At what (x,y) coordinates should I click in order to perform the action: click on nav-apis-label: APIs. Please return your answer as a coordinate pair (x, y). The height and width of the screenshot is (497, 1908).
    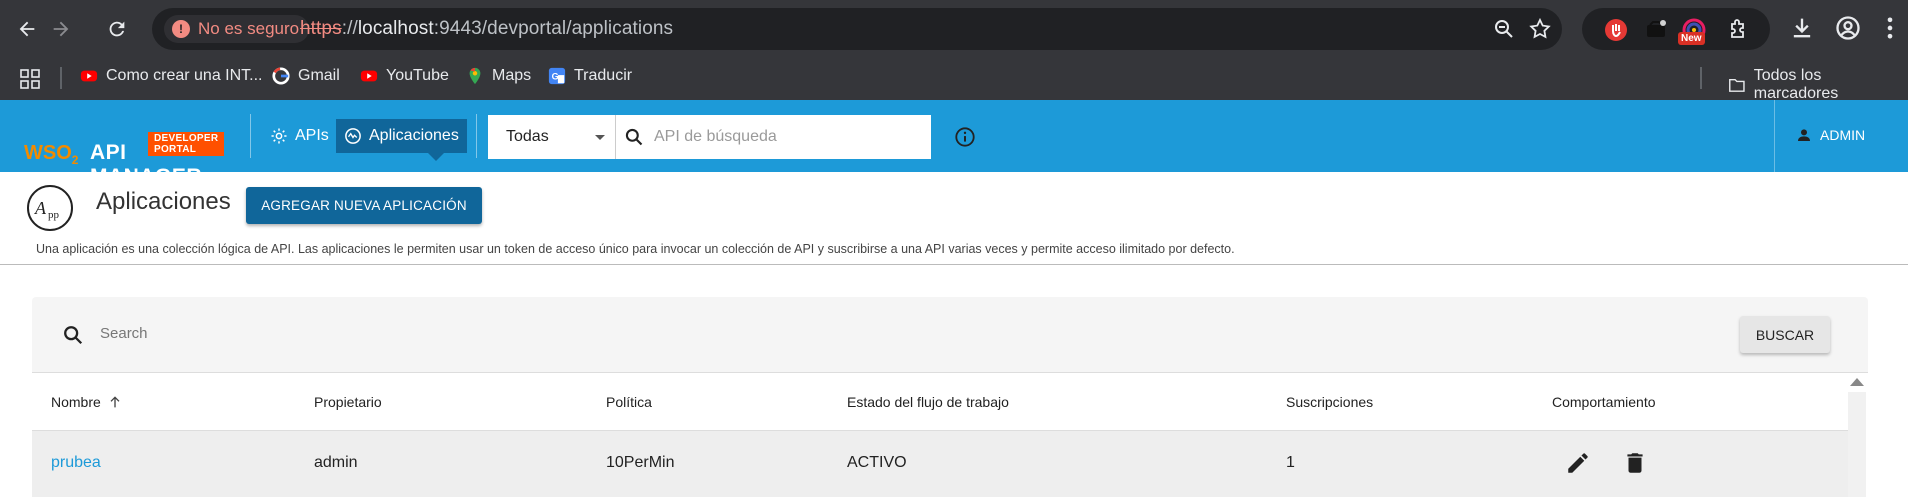
    Looking at the image, I should click on (312, 135).